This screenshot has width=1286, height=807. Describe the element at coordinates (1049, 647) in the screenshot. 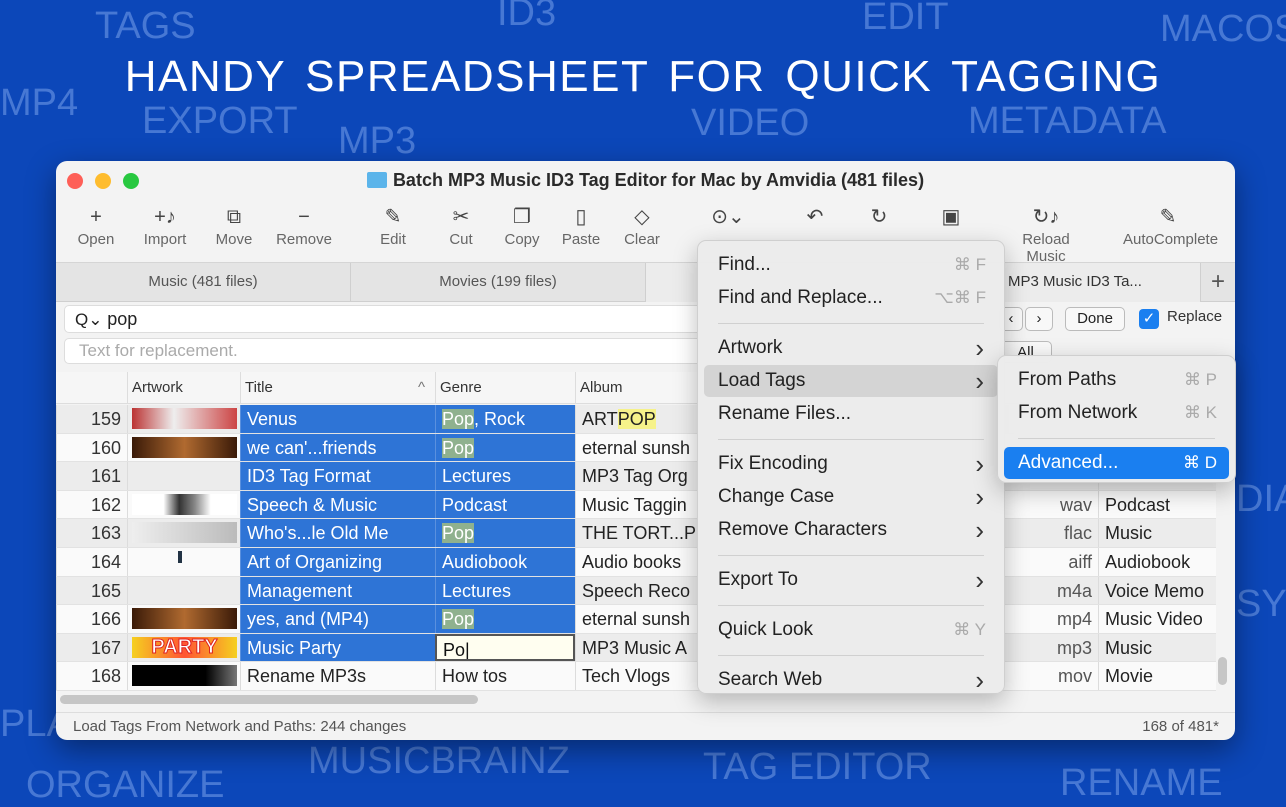

I see `extension-cell: mp3` at that location.